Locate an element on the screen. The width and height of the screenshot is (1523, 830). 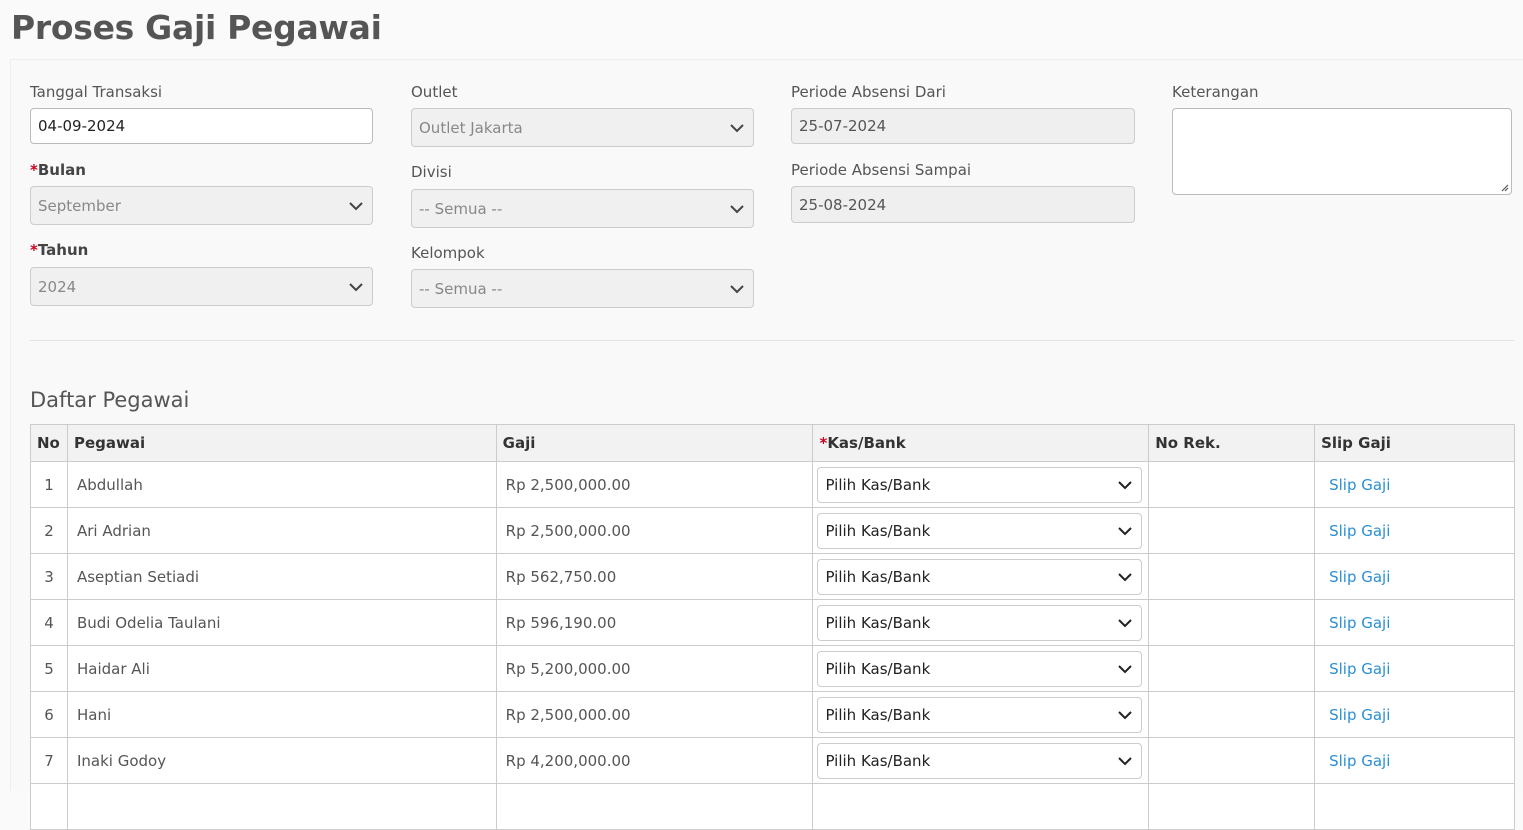
tahun-select: 2024 is located at coordinates (201, 286).